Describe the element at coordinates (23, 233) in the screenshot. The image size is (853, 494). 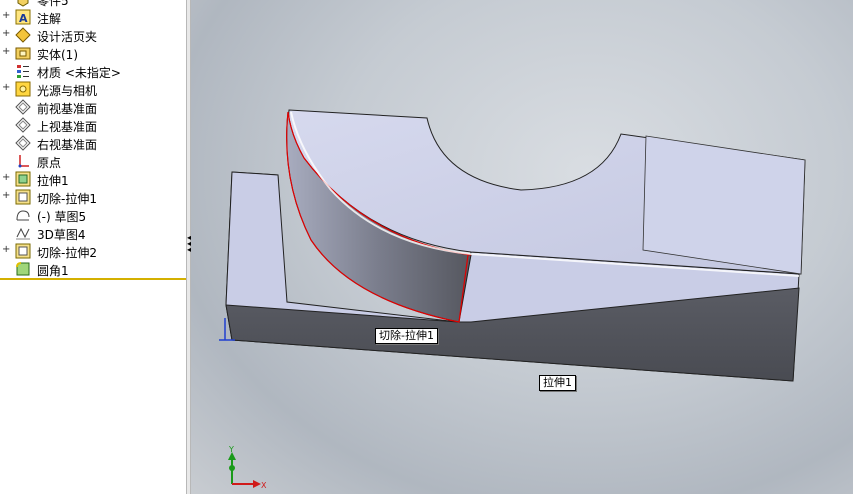
I see `3d-sketch-icon` at that location.